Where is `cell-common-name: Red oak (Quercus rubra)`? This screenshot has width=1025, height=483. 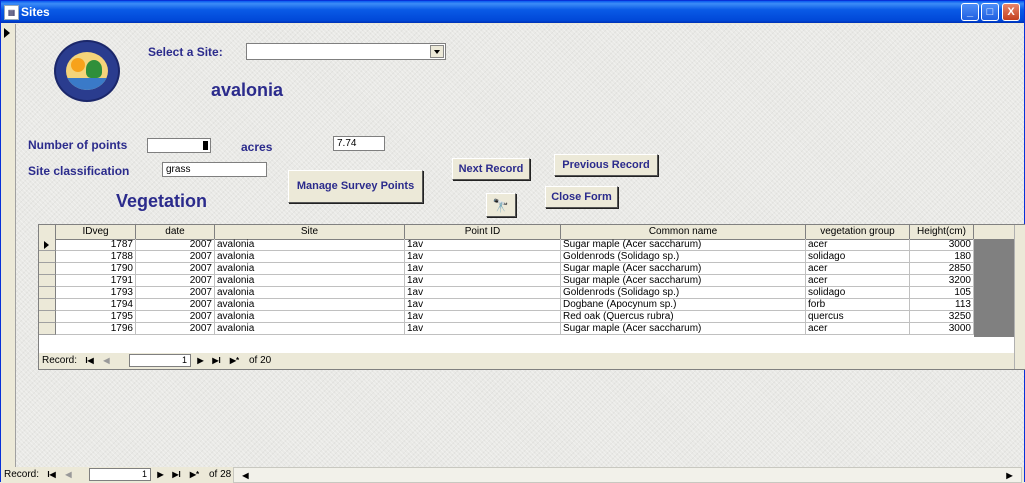 cell-common-name: Red oak (Quercus rubra) is located at coordinates (683, 317).